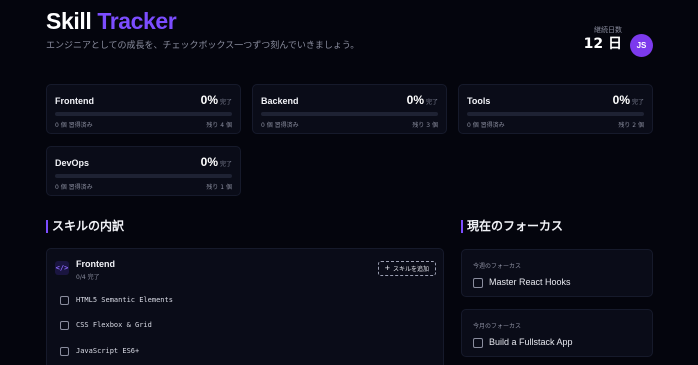  Describe the element at coordinates (137, 21) in the screenshot. I see `brand-word-tracker: Tracker` at that location.